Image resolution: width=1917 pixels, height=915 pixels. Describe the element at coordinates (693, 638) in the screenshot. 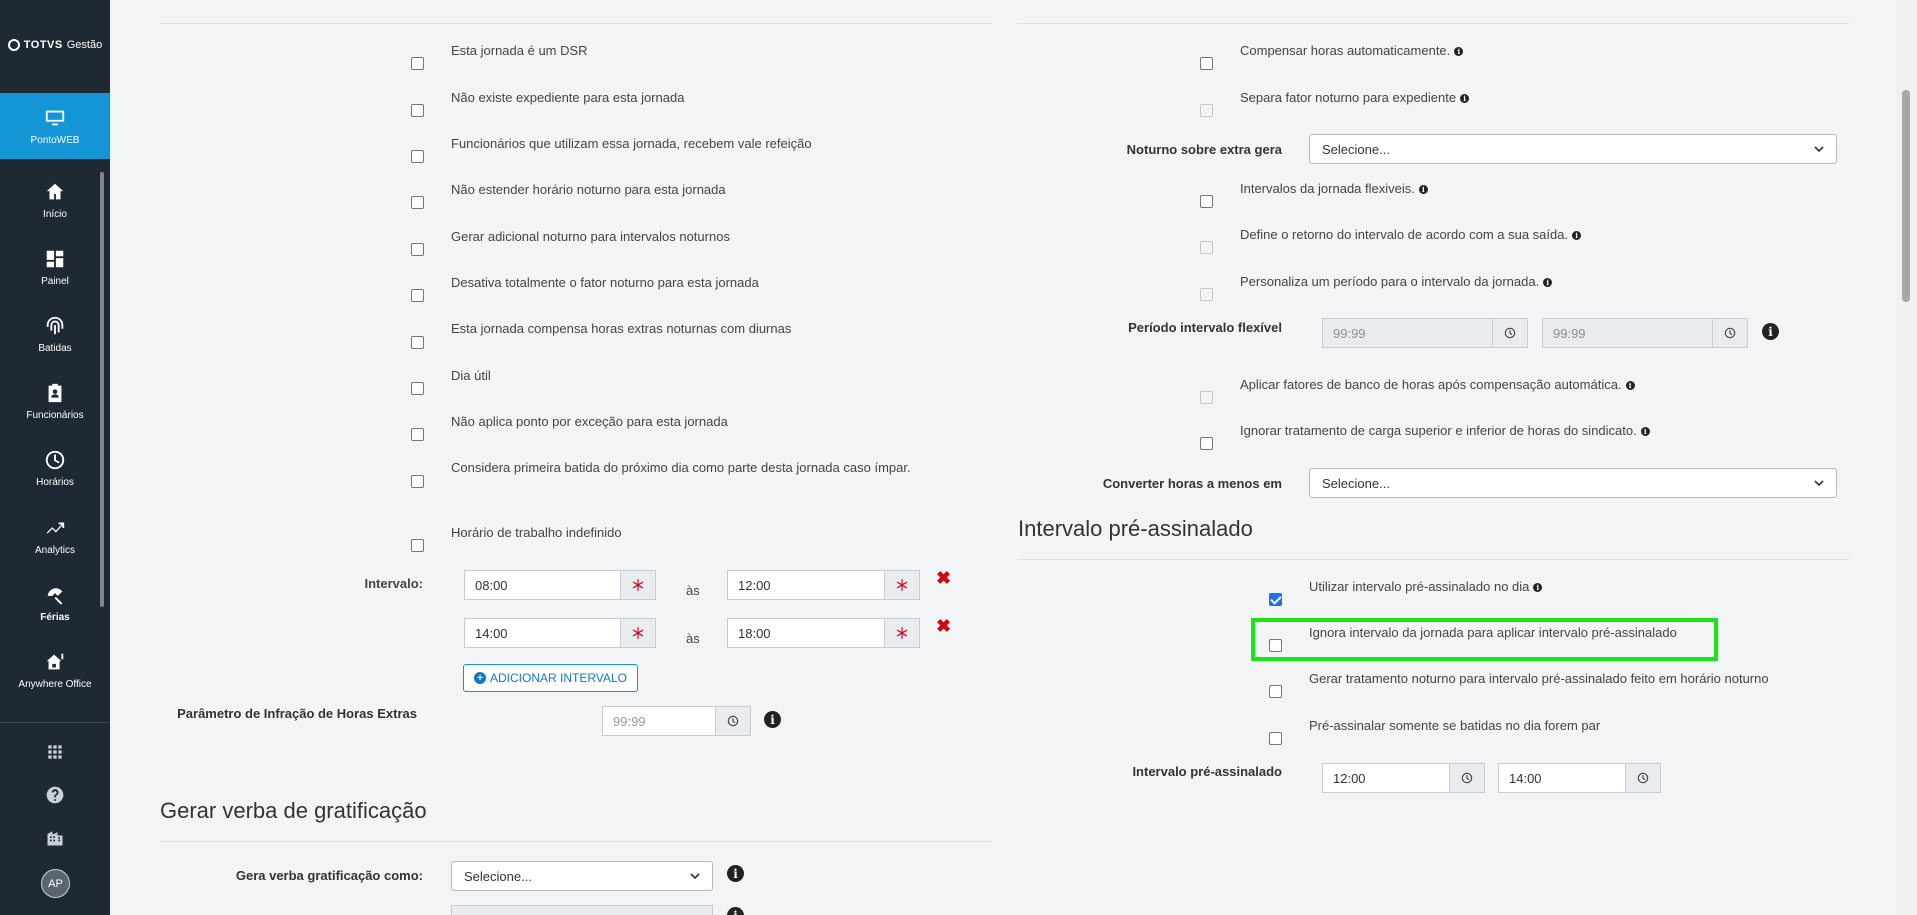

I see `as-label: às` at that location.